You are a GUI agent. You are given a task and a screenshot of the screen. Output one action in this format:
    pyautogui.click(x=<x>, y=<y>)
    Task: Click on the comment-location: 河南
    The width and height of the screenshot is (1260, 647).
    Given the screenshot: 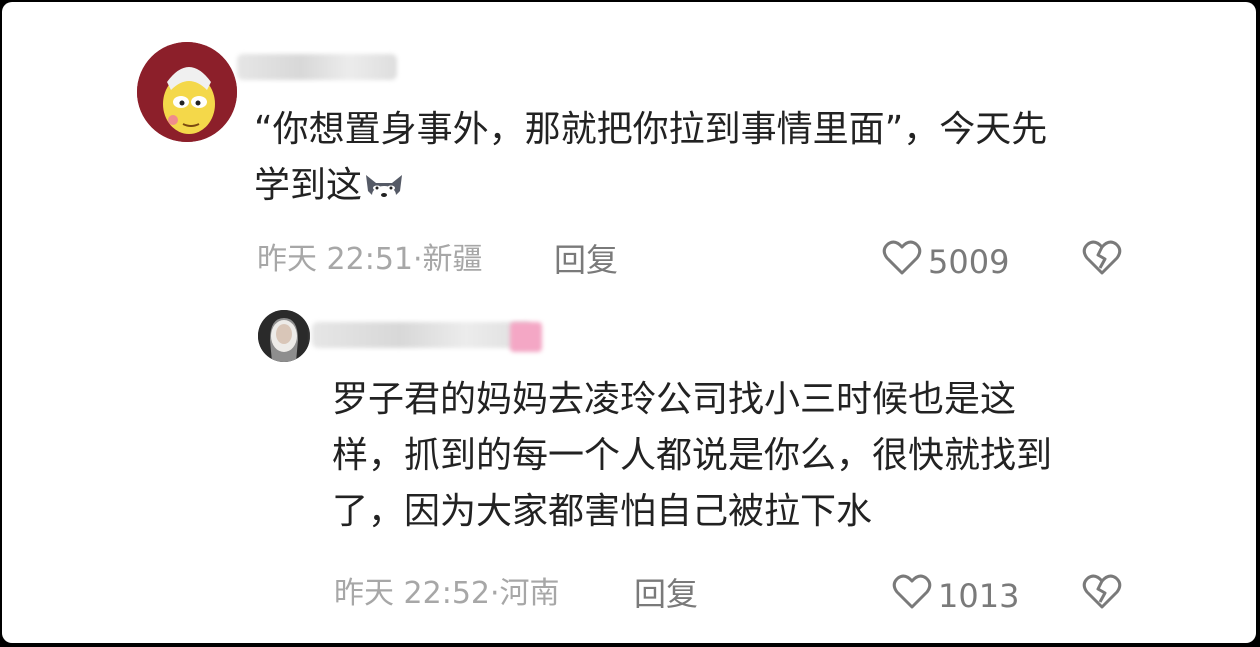 What is the action you would take?
    pyautogui.click(x=529, y=593)
    